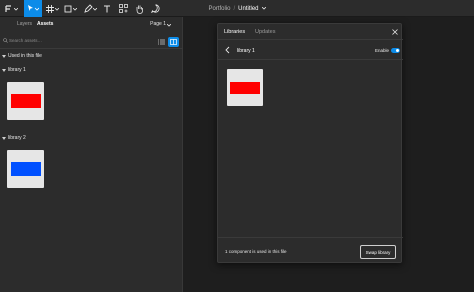  I want to click on section-used-in-file: Used in this file, so click(22, 56).